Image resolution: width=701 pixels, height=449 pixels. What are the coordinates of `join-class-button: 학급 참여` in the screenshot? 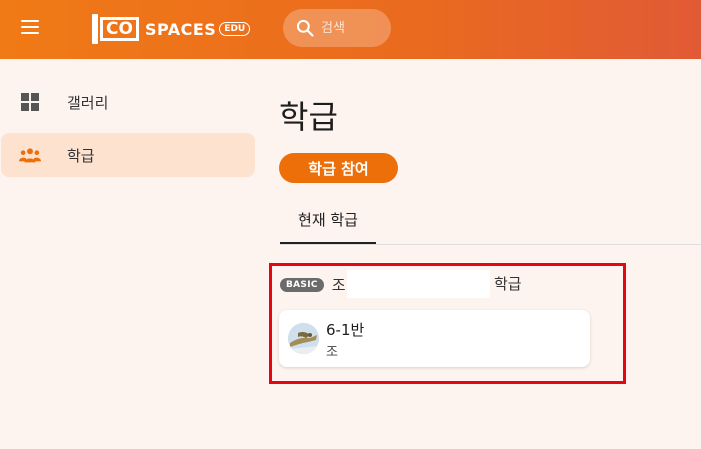 It's located at (338, 168).